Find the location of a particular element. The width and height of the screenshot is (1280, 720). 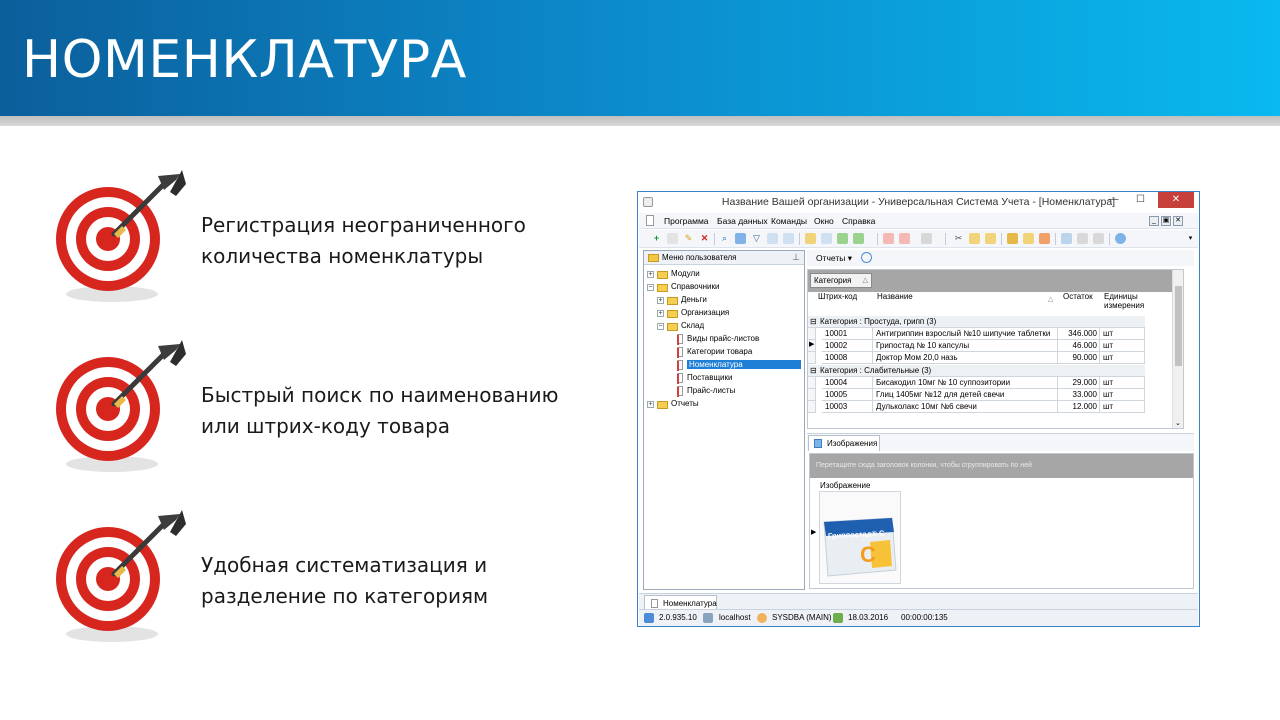

column-header-unit: Единицы измерения is located at coordinates (1124, 303).